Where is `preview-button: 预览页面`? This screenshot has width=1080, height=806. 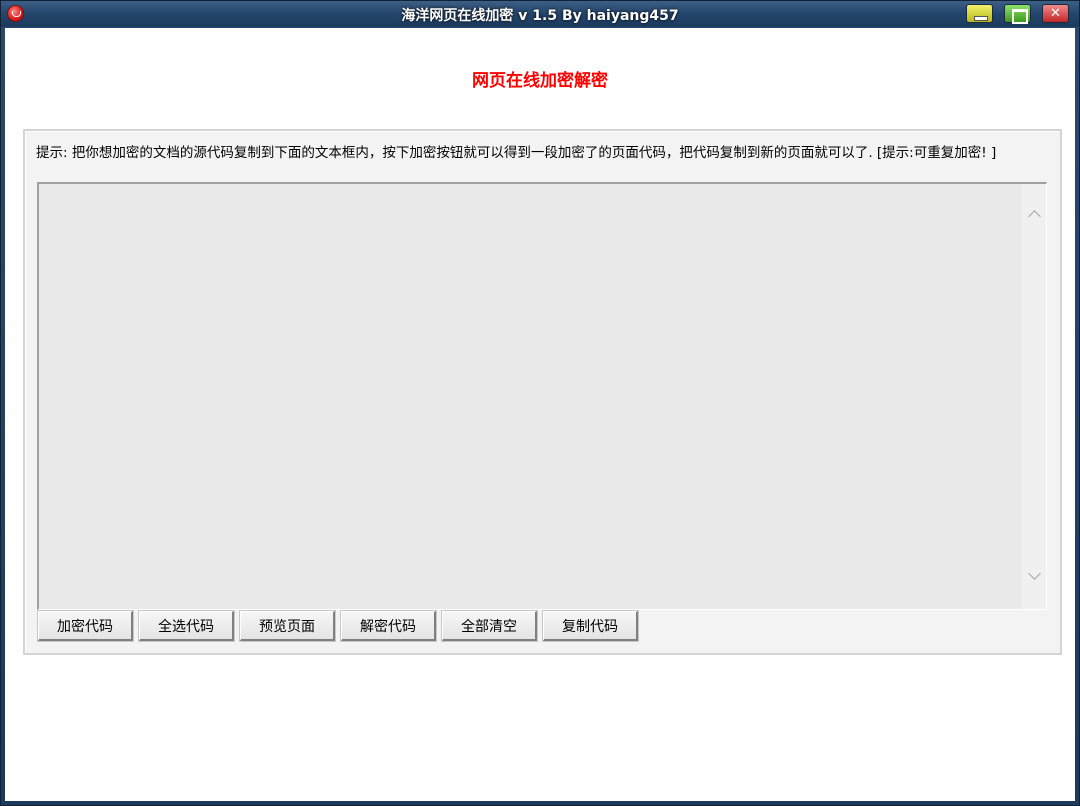 preview-button: 预览页面 is located at coordinates (287, 626).